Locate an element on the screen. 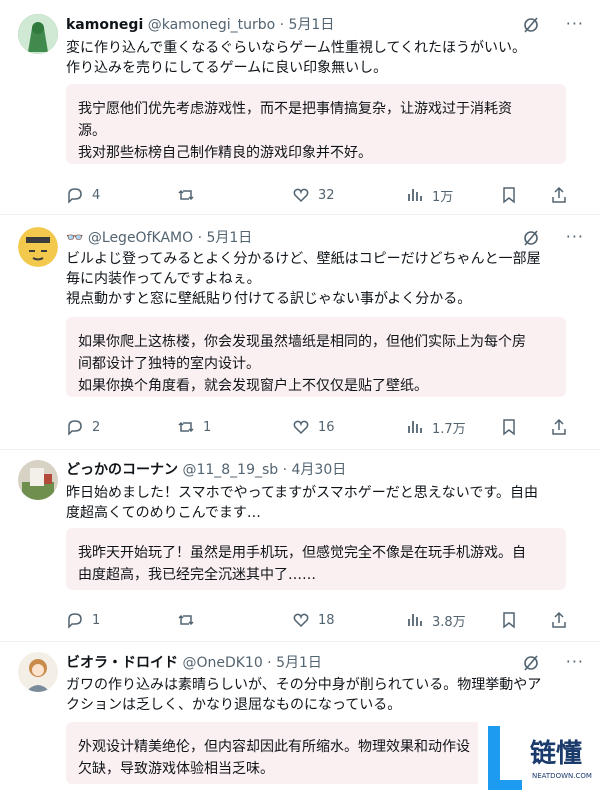 Image resolution: width=600 pixels, height=795 pixels. like-count: 16 is located at coordinates (326, 427).